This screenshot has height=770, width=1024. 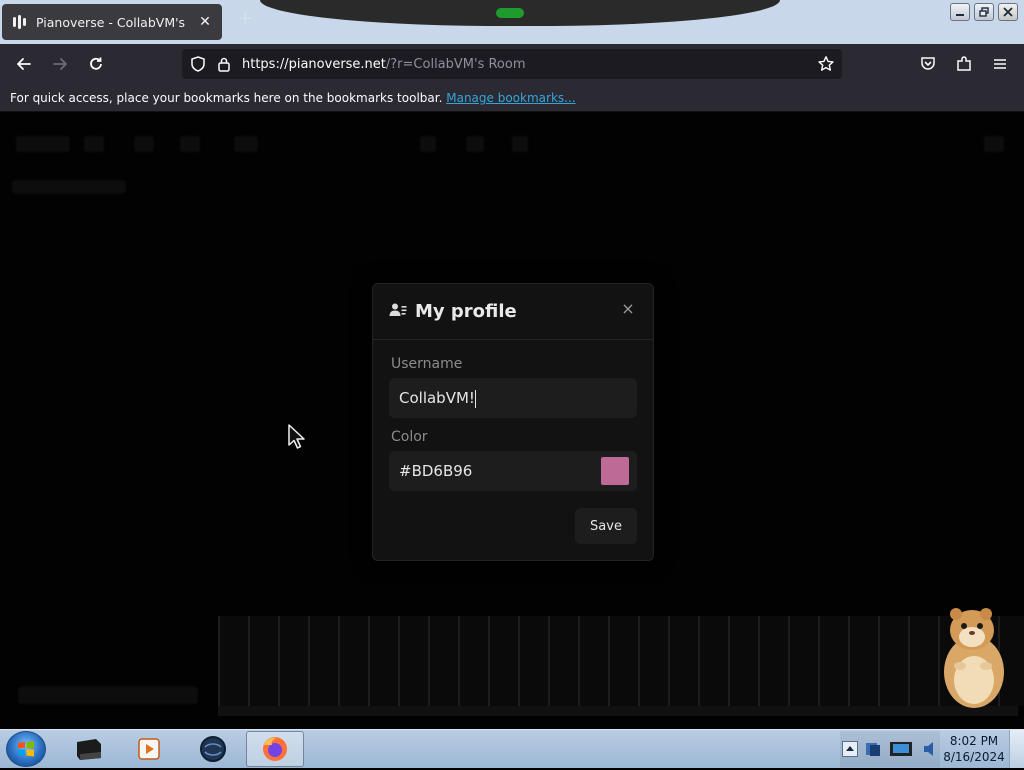 I want to click on hamster-sticker-icon, so click(x=974, y=658).